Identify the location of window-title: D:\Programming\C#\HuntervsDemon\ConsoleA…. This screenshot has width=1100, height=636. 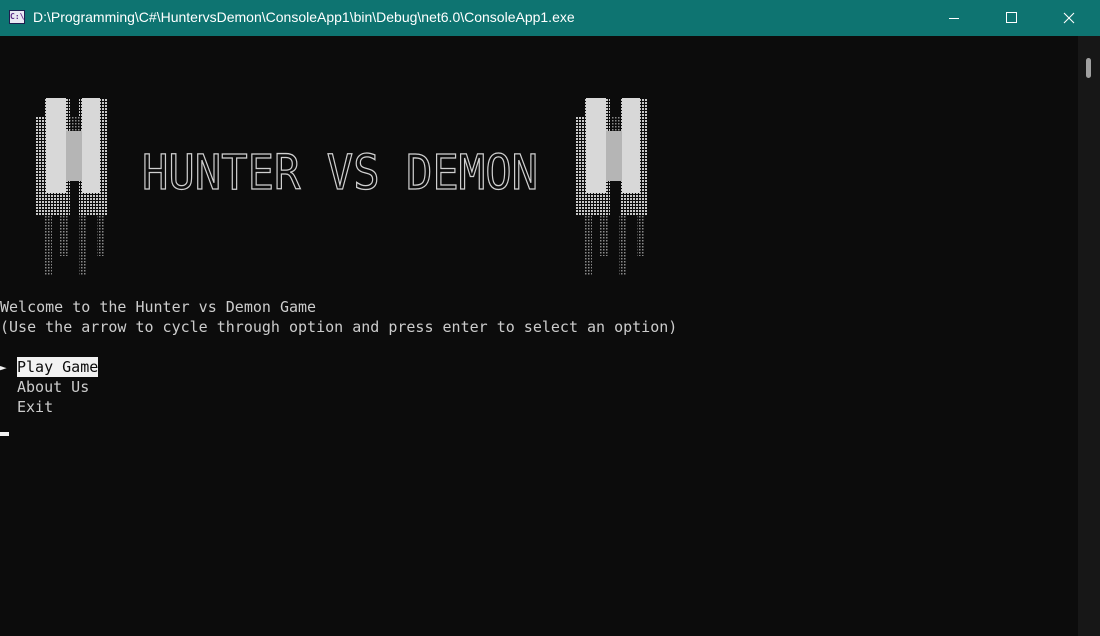
(304, 17).